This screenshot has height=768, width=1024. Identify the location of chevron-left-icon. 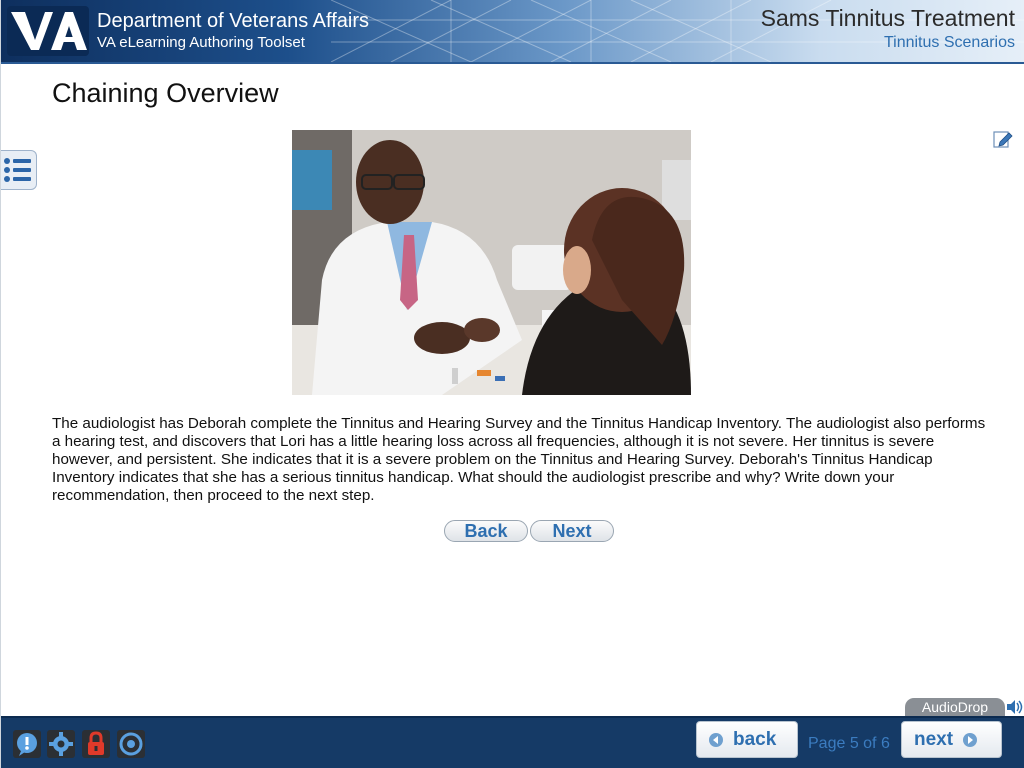
(716, 739).